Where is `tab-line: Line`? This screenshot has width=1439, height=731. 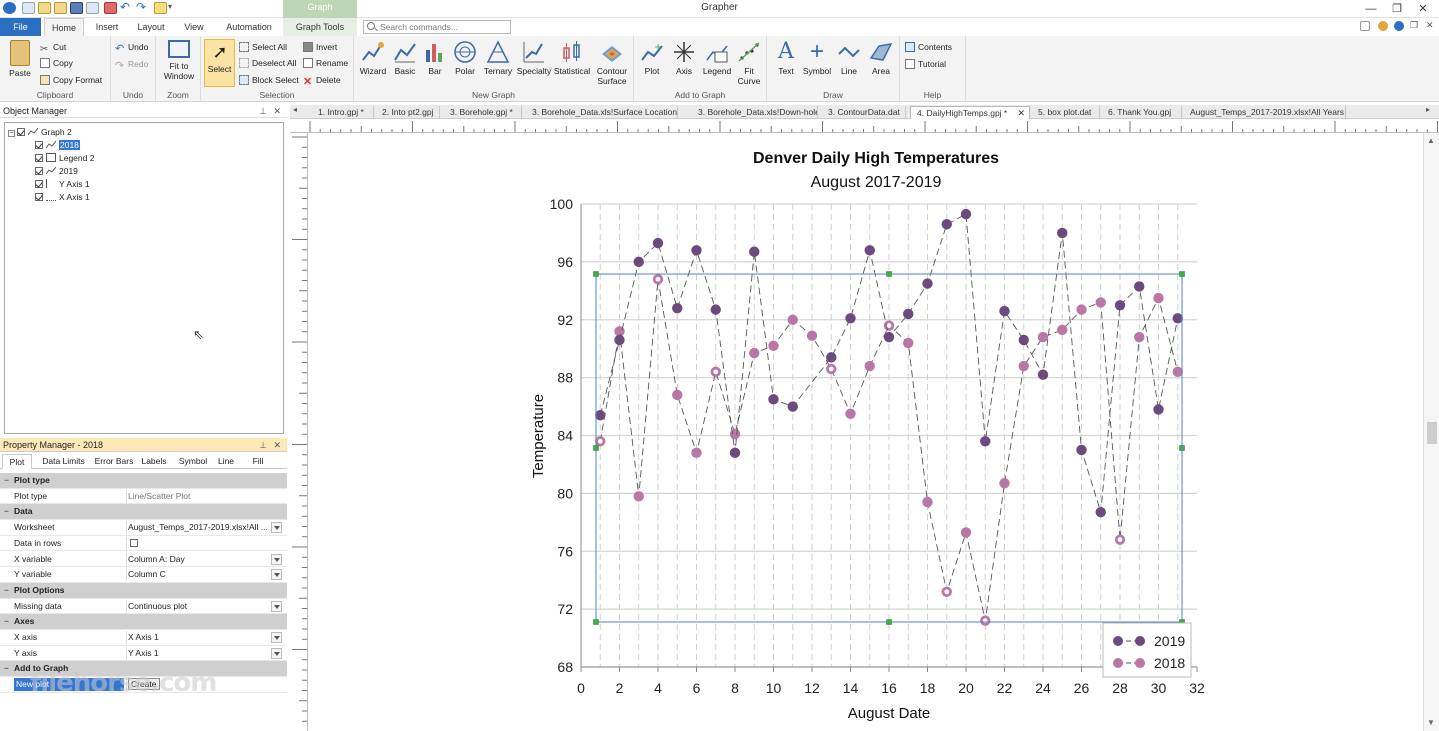
tab-line: Line is located at coordinates (226, 461).